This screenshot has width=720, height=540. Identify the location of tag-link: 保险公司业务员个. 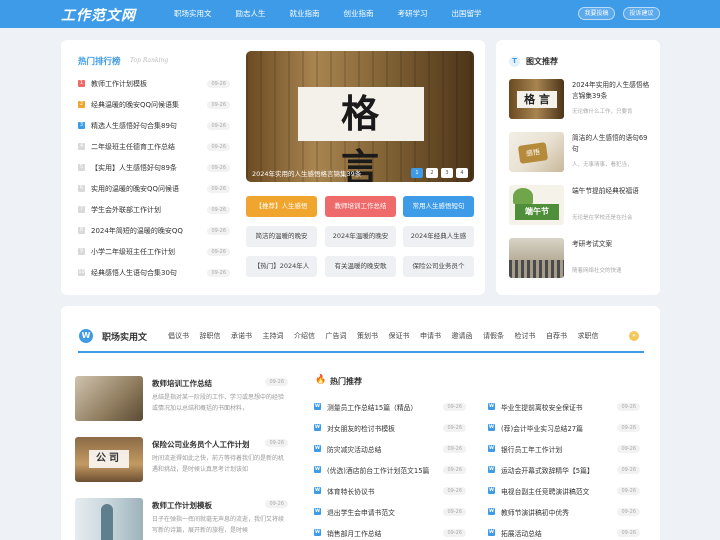
(438, 266).